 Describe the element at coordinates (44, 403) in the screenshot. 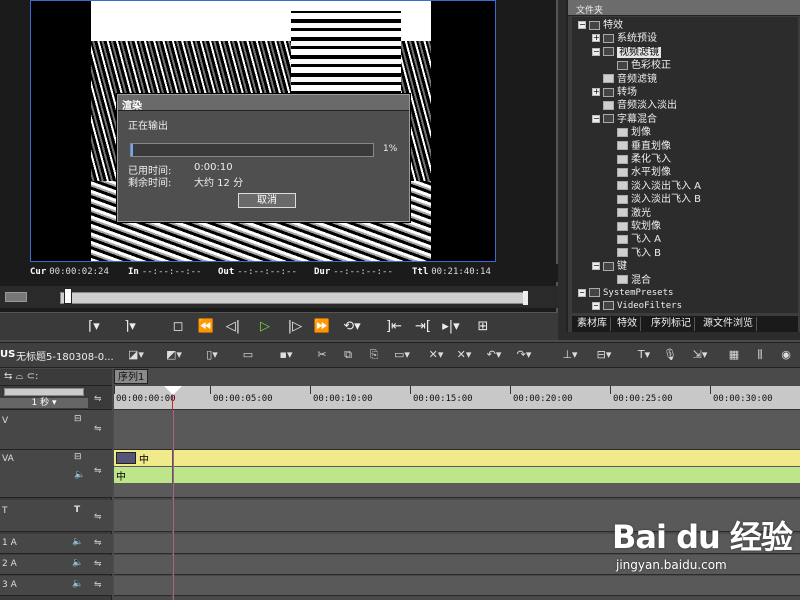

I see `zoom-level: 1 秒 ▾` at that location.